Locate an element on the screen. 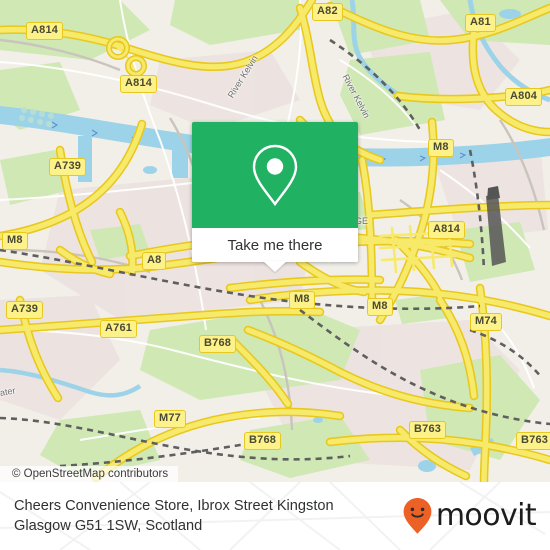 This screenshot has width=550, height=550. address-line-2: Glasgow G51 1SW, Scotland is located at coordinates (108, 526).